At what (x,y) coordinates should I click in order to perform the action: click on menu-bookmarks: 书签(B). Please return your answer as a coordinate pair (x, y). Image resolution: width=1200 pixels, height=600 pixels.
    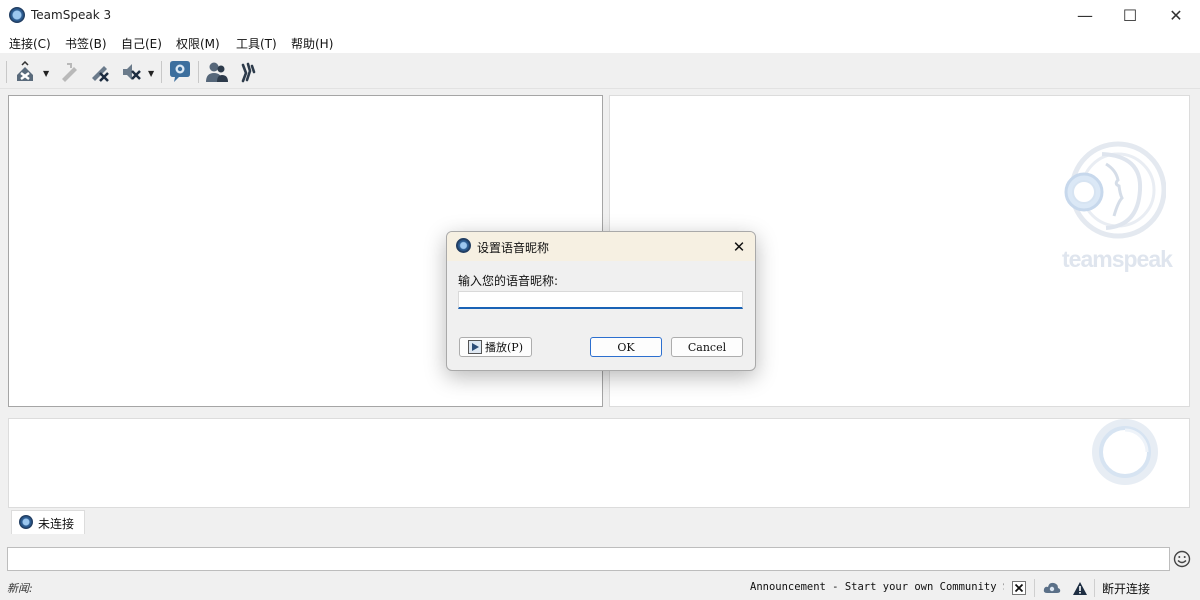
    Looking at the image, I should click on (86, 43).